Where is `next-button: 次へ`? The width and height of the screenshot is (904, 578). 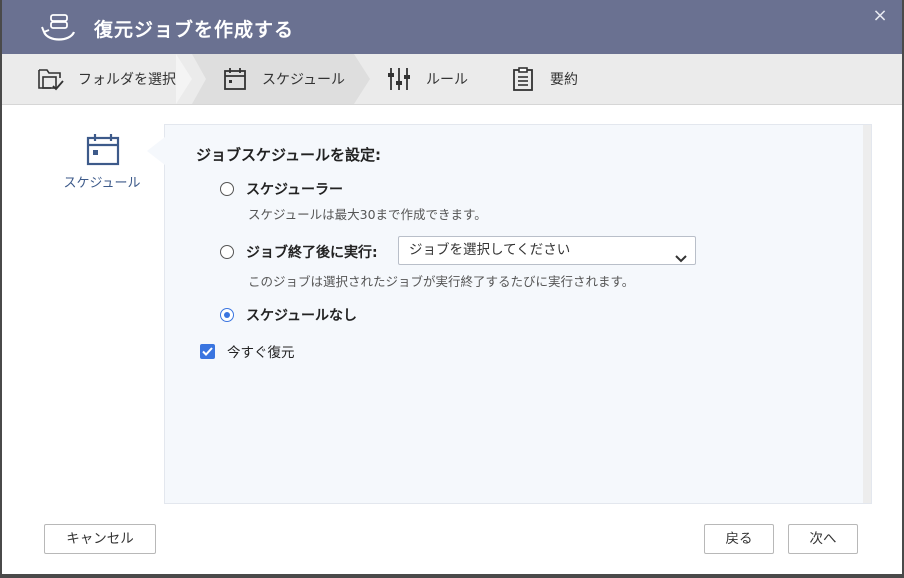
next-button: 次へ is located at coordinates (823, 539).